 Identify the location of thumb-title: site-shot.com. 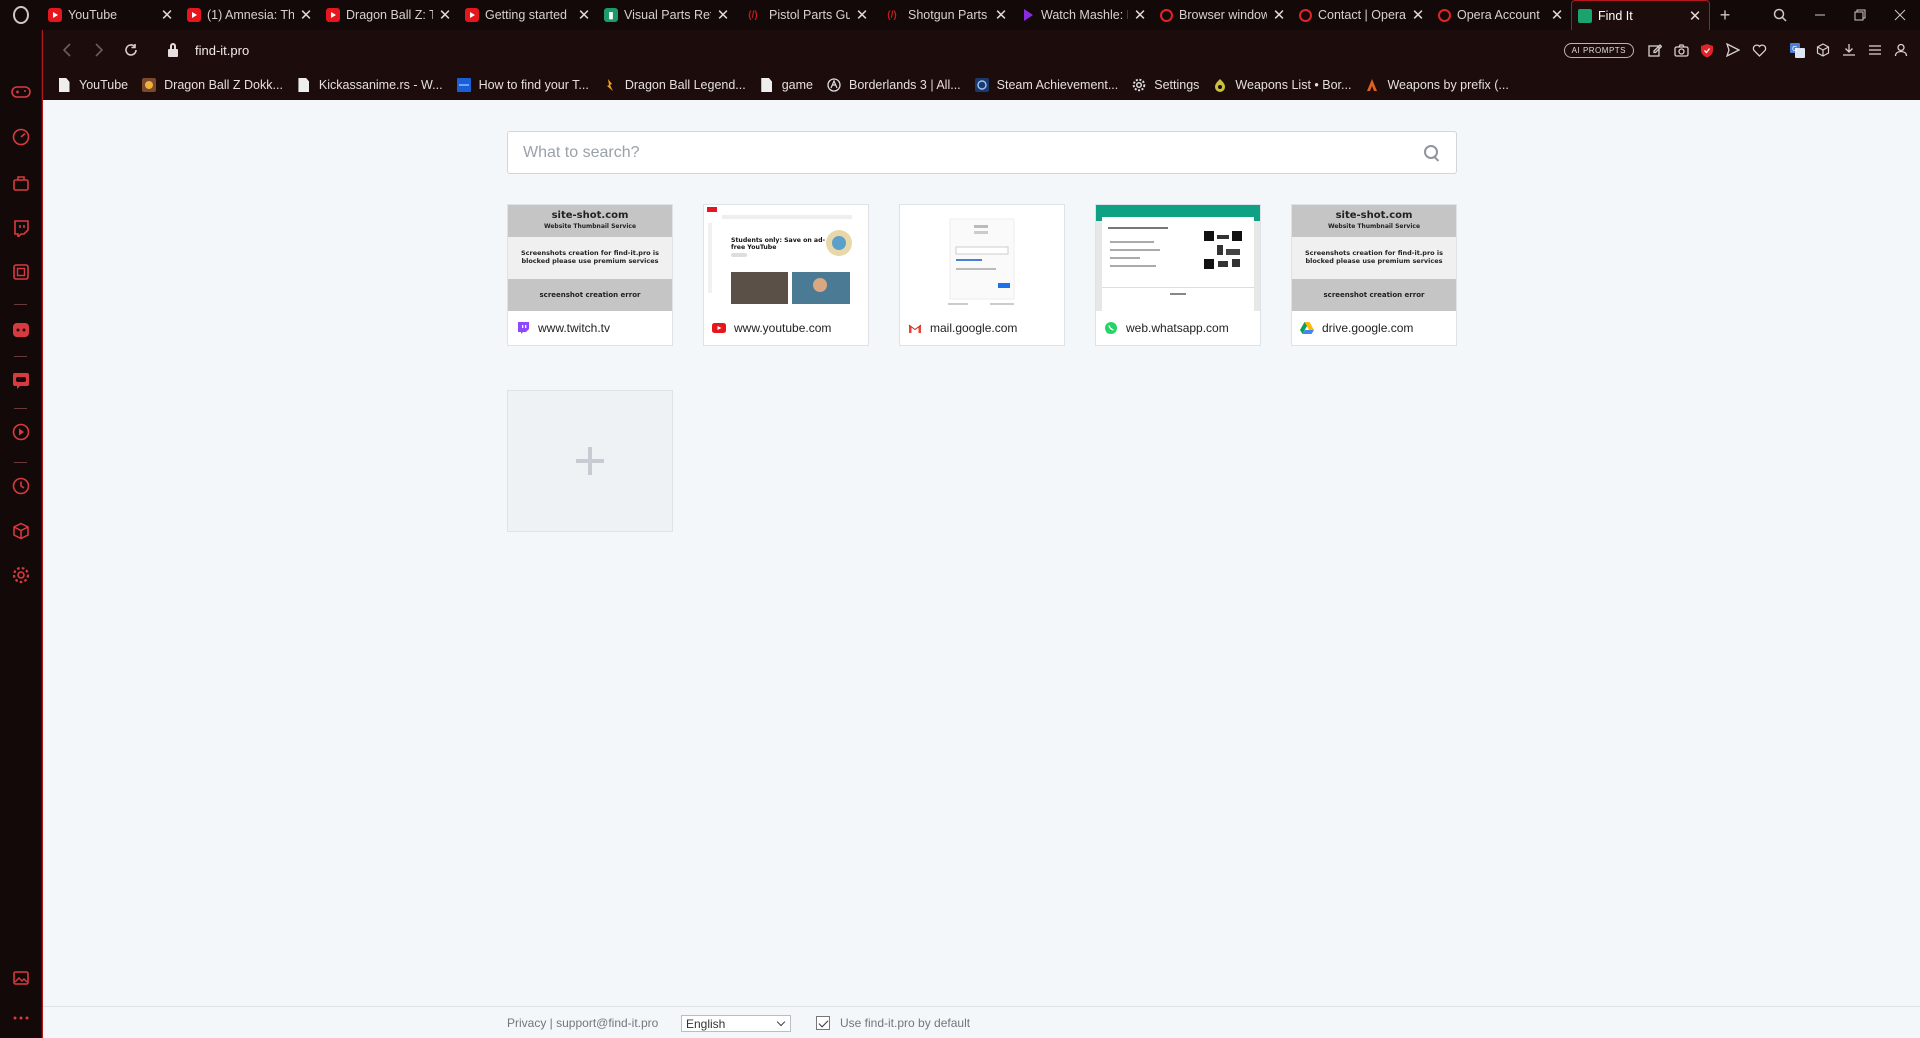
(1374, 215).